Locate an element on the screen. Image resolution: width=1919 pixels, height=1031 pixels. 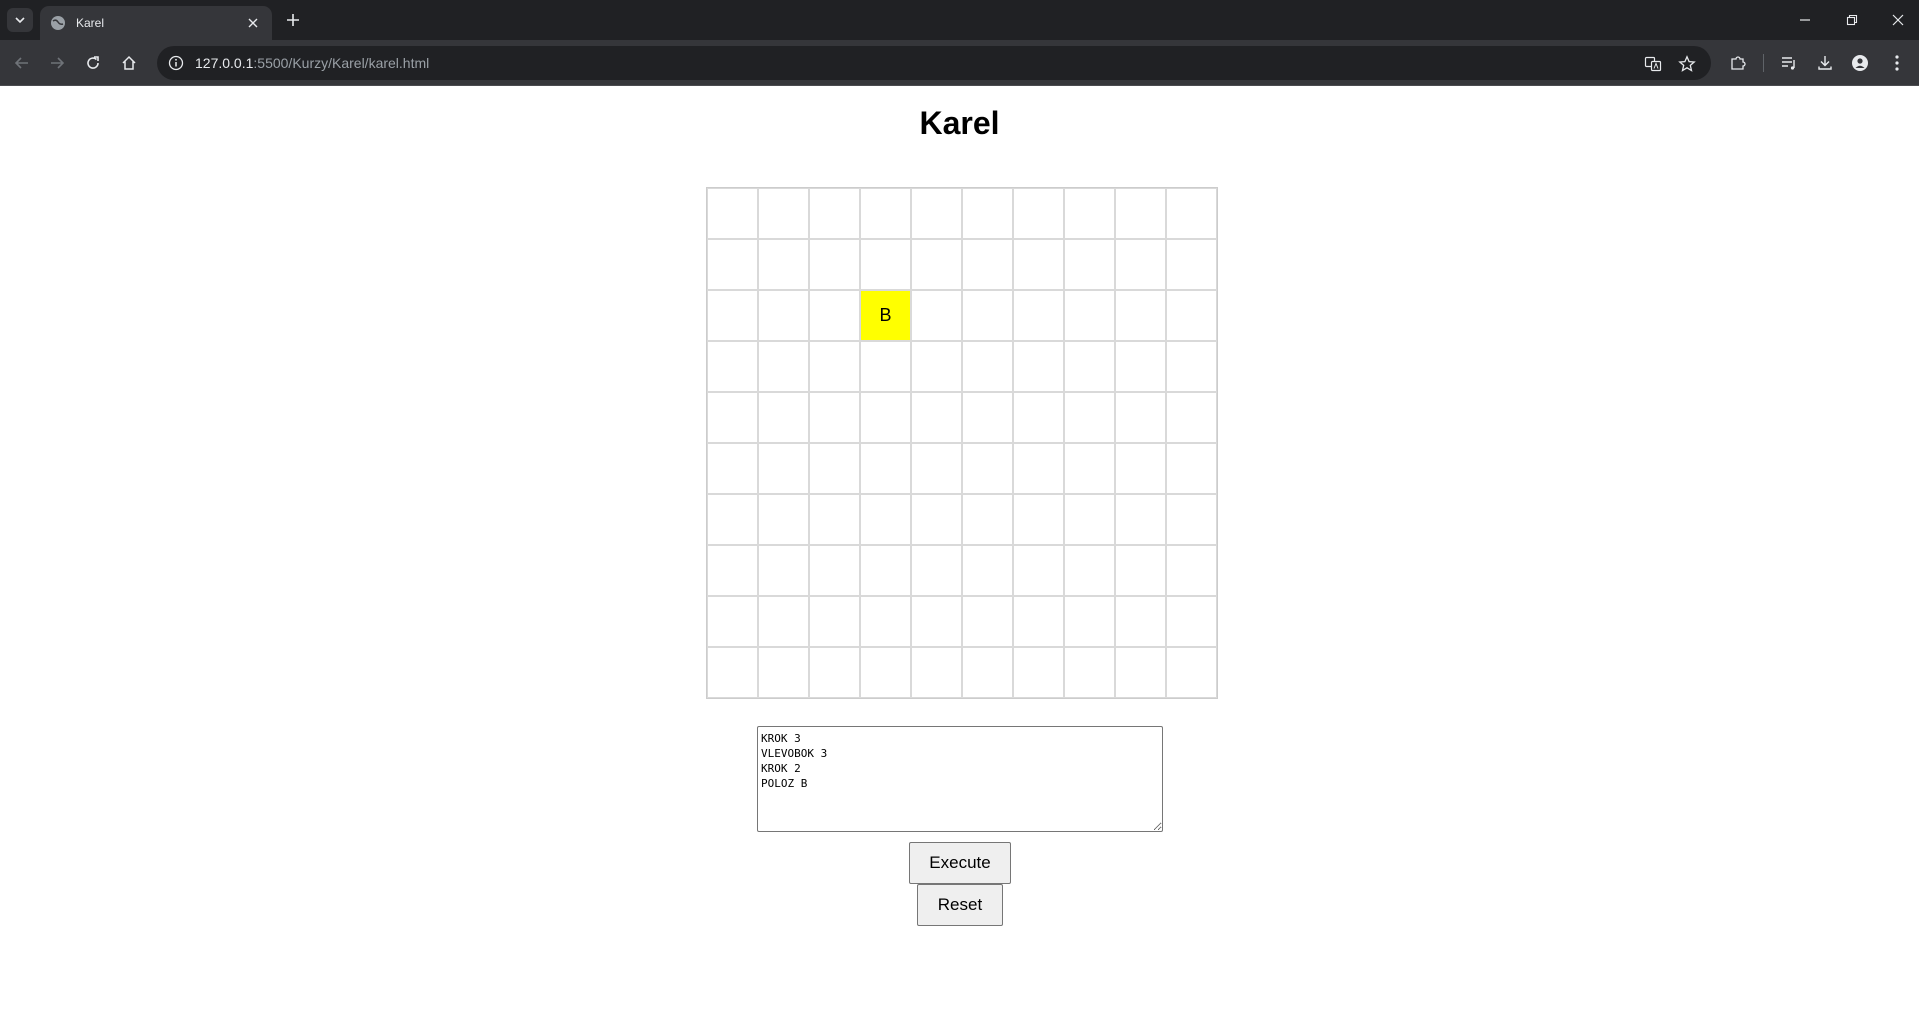
translate-icon is located at coordinates (1653, 64).